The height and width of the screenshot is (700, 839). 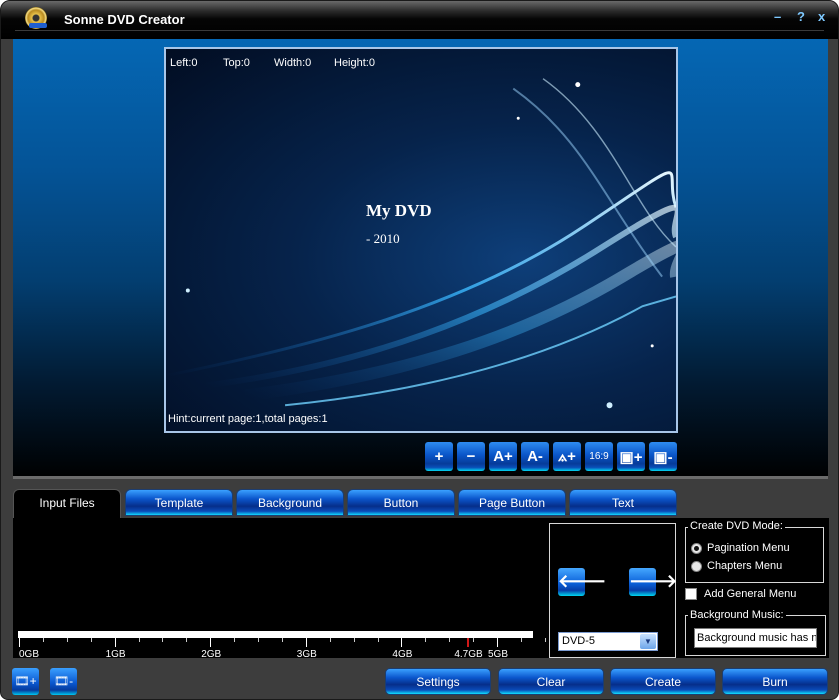 I want to click on coord-left: Left:0, so click(x=184, y=63).